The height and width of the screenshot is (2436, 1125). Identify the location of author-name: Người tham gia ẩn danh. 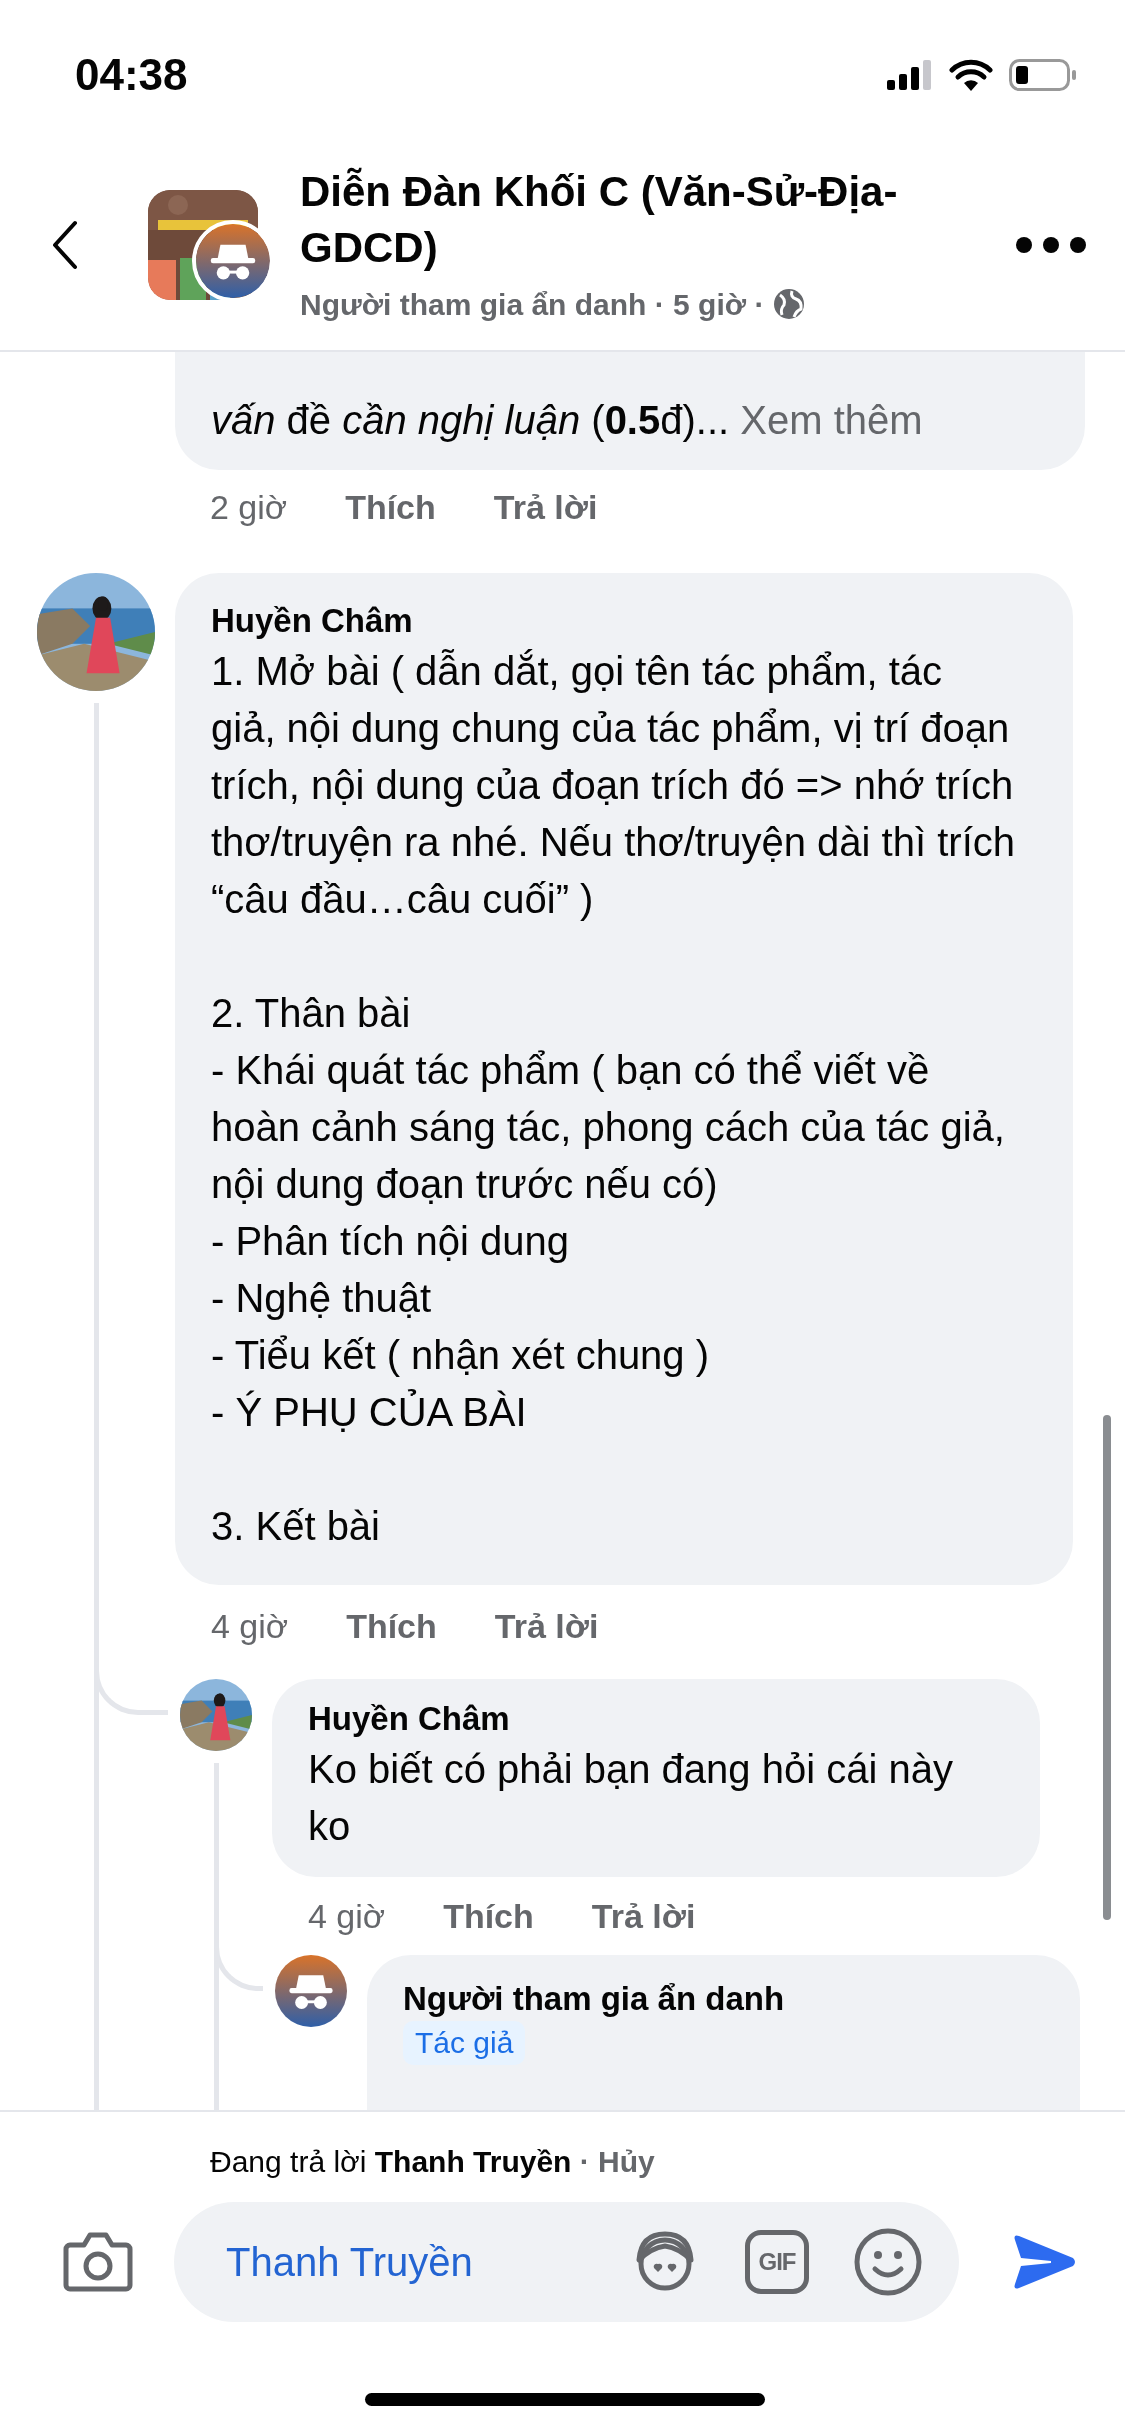
(723, 1999).